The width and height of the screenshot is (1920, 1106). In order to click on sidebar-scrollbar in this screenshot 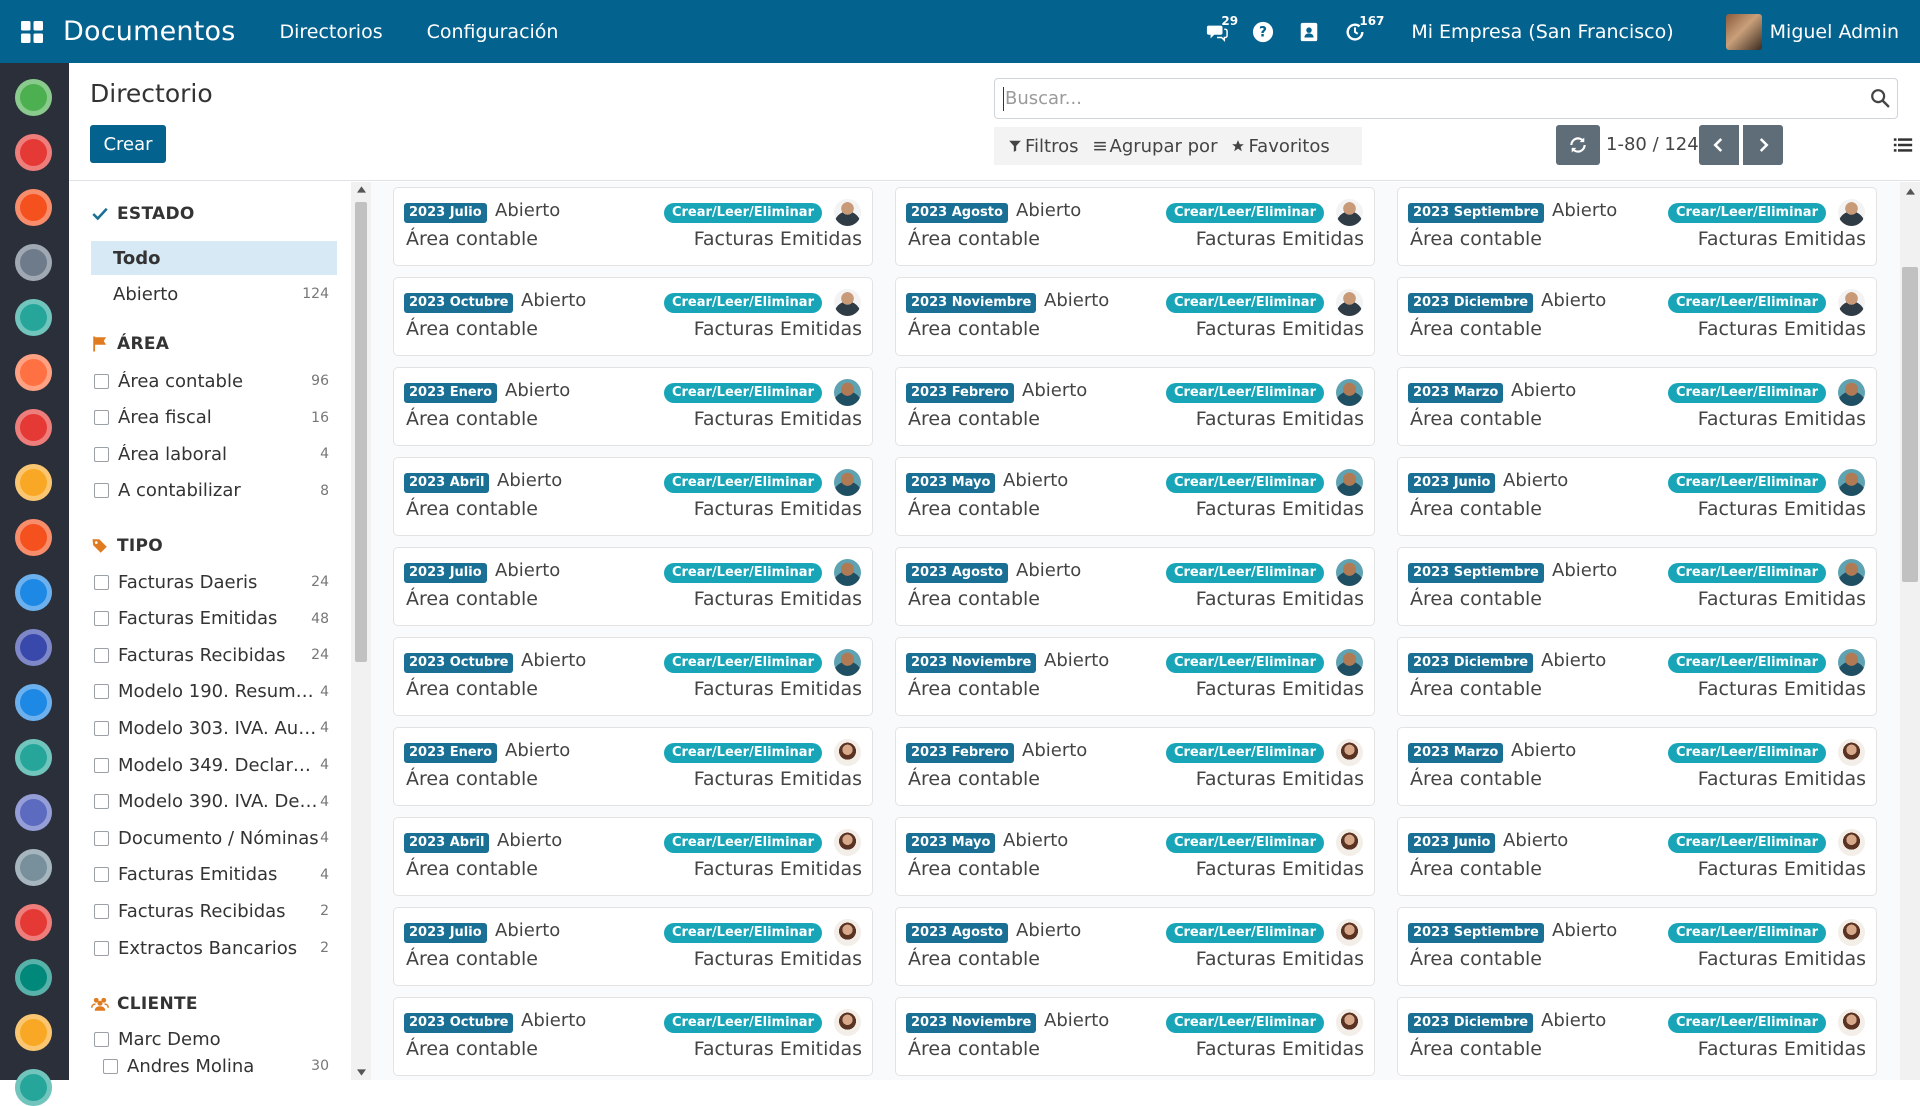, I will do `click(361, 631)`.